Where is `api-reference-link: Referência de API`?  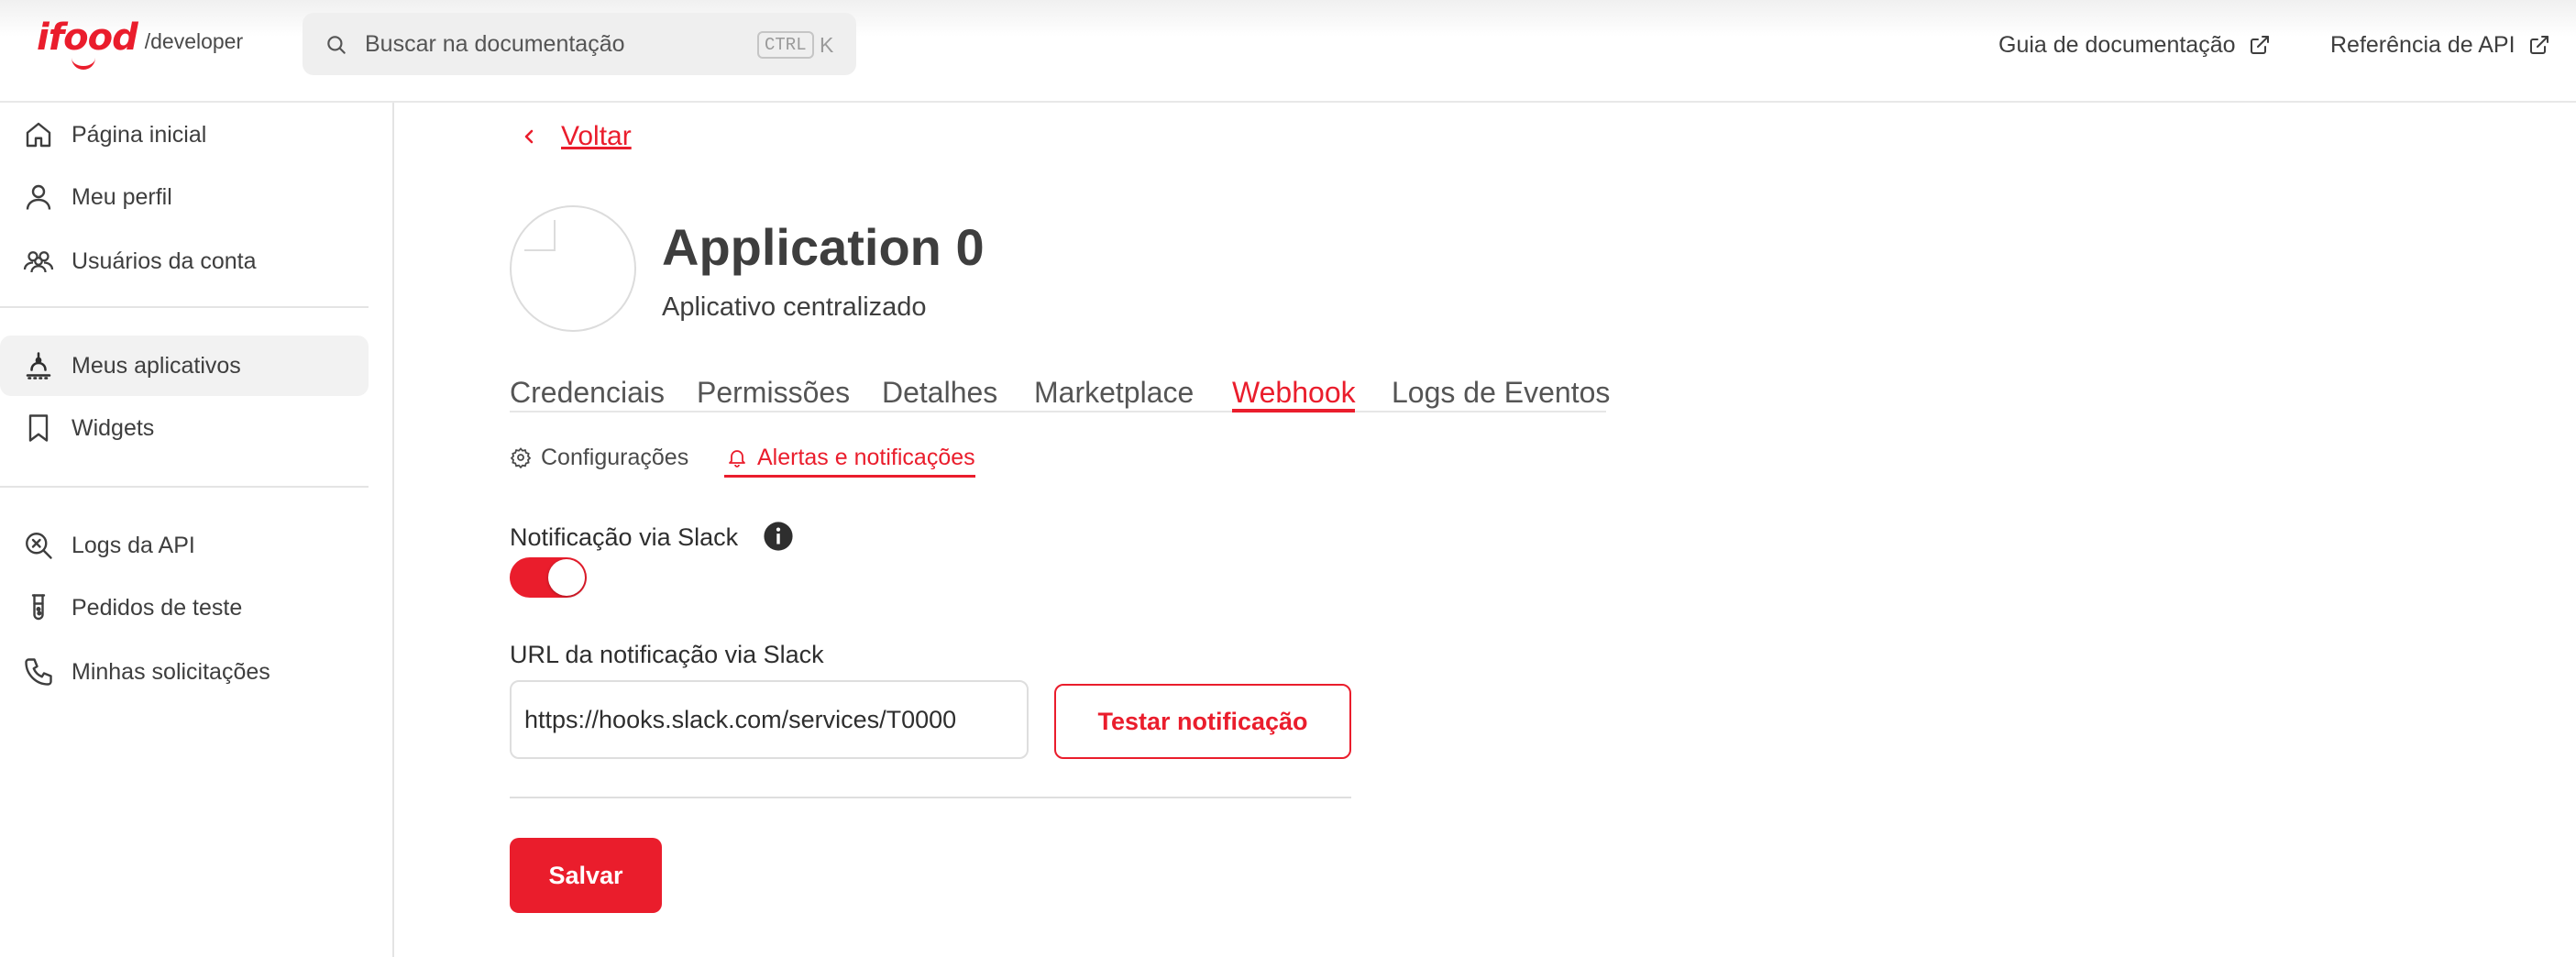
api-reference-link: Referência de API is located at coordinates (2440, 45).